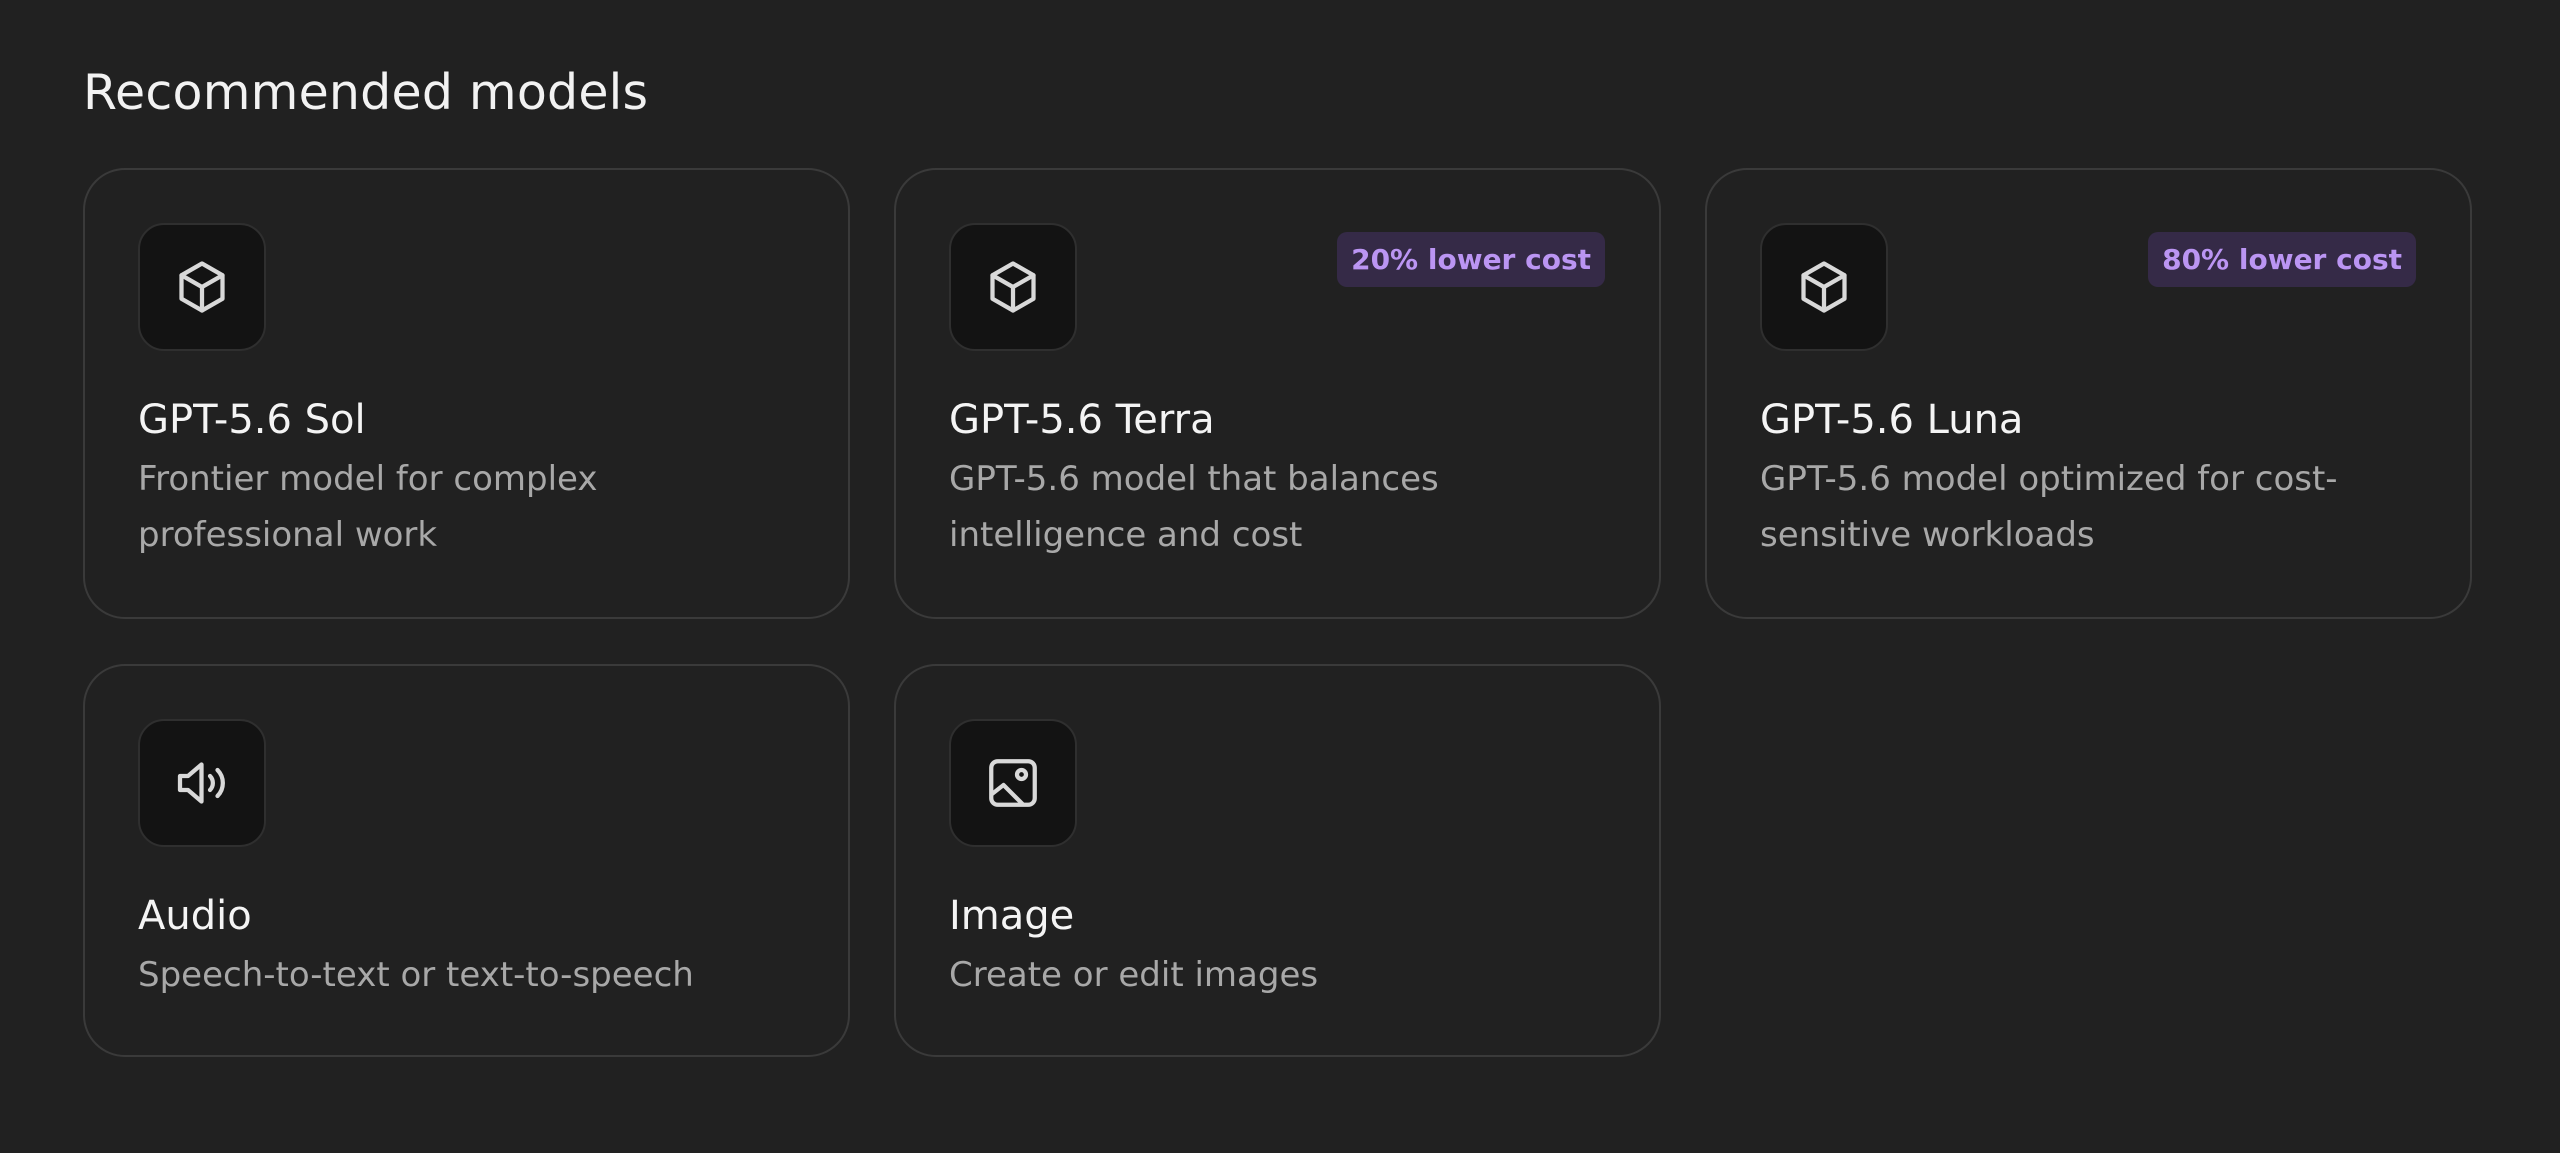  What do you see at coordinates (1892, 420) in the screenshot?
I see `model-title: GPT-5.6 Luna` at bounding box center [1892, 420].